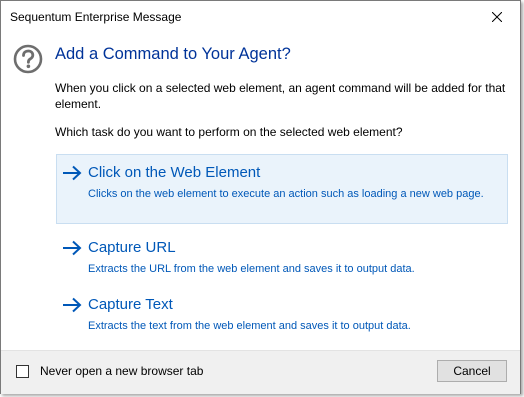  I want to click on title-bar: Sequentum Enterprise Message, so click(260, 17).